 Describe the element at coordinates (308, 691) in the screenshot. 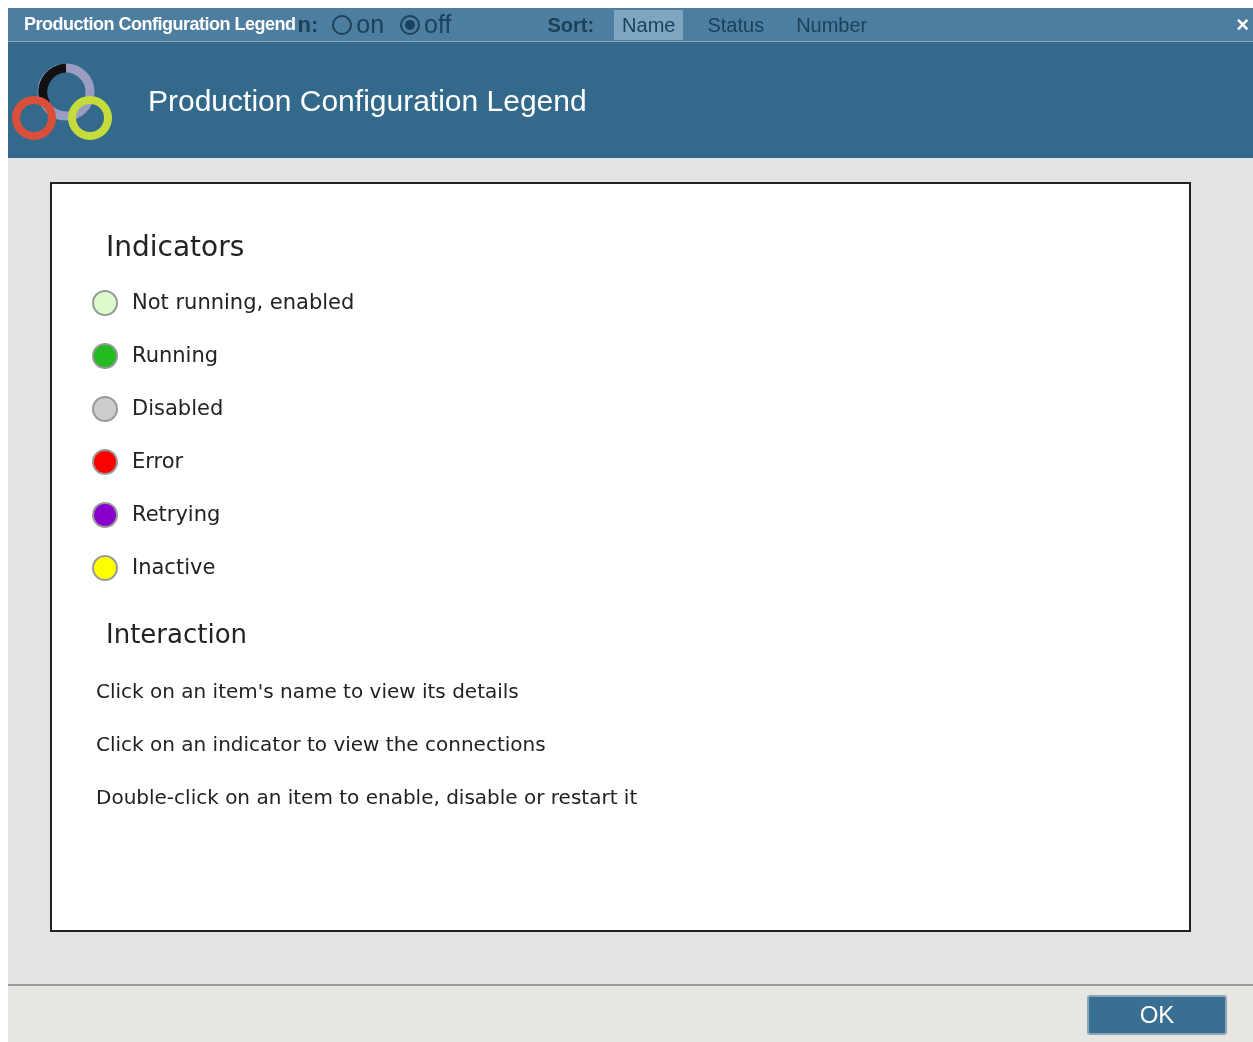

I see `instruction-text: Click on an item's name to view its details` at that location.